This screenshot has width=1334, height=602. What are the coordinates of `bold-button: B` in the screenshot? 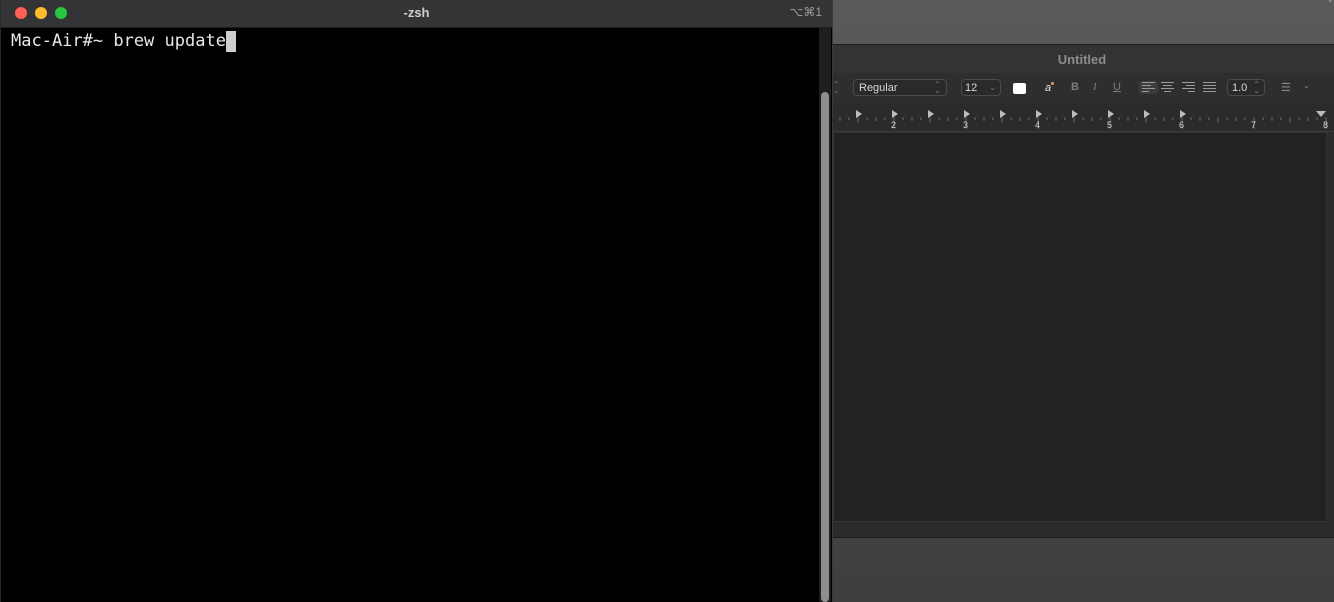 It's located at (1075, 87).